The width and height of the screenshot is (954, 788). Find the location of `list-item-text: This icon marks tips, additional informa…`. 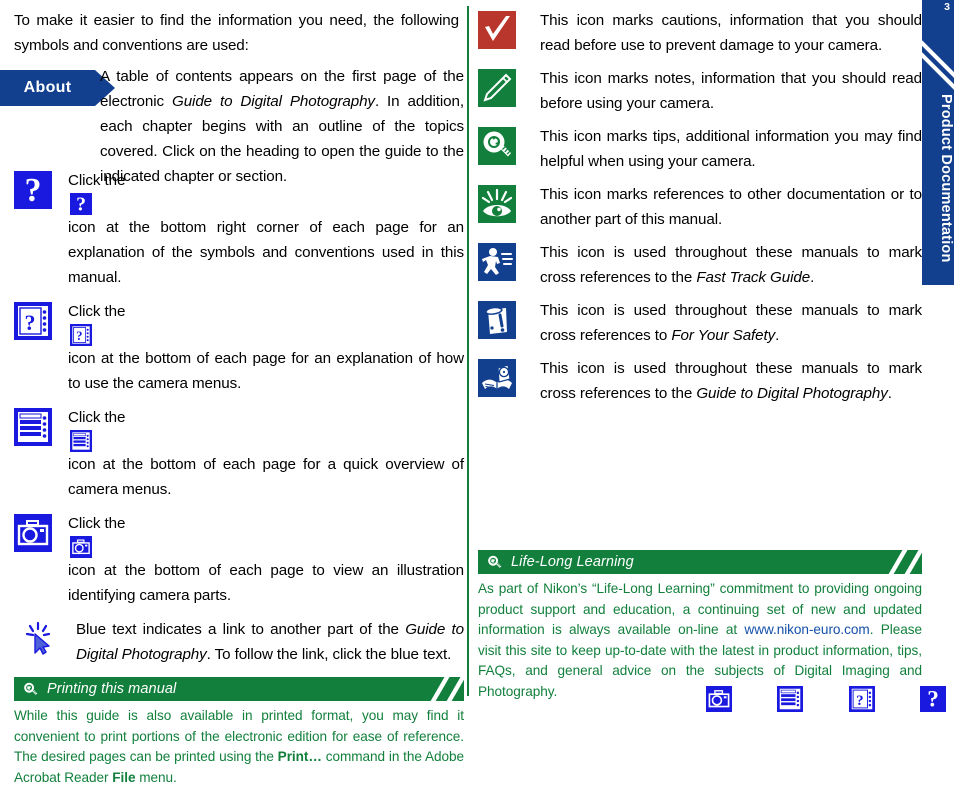

list-item-text: This icon marks tips, additional informa… is located at coordinates (731, 149).